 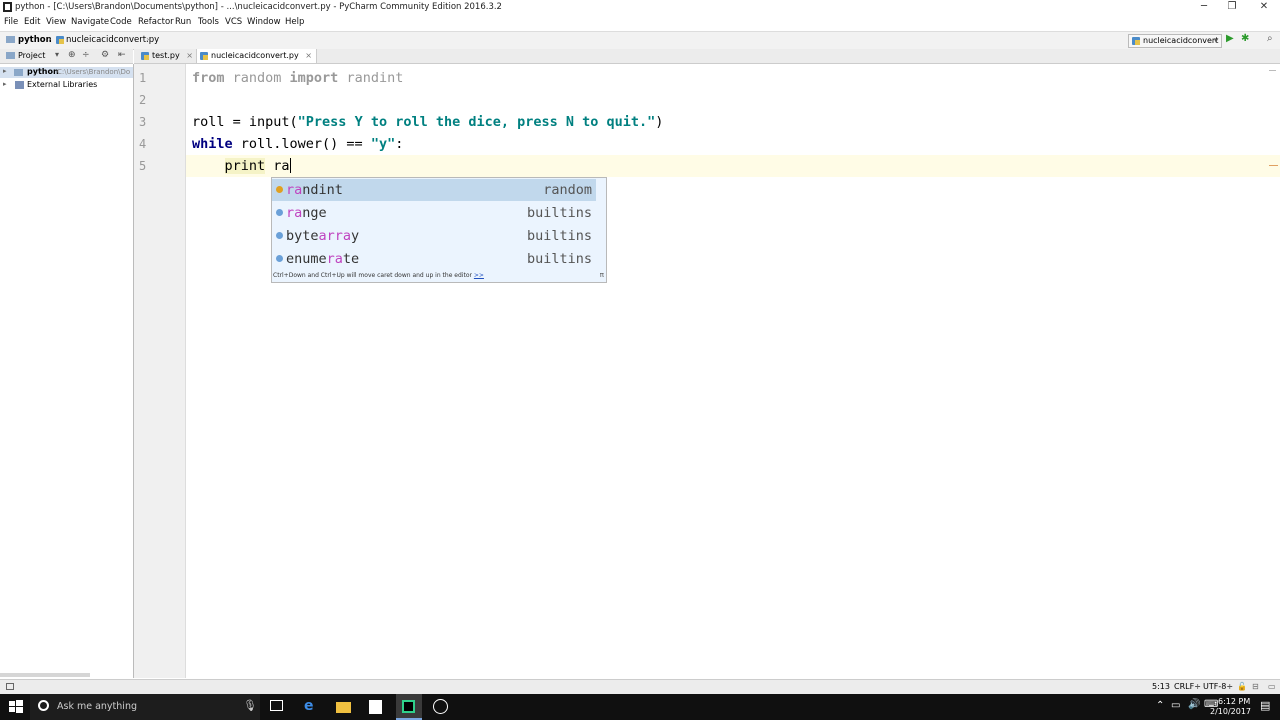 I want to click on menu-navigate: Navigate, so click(x=90, y=22).